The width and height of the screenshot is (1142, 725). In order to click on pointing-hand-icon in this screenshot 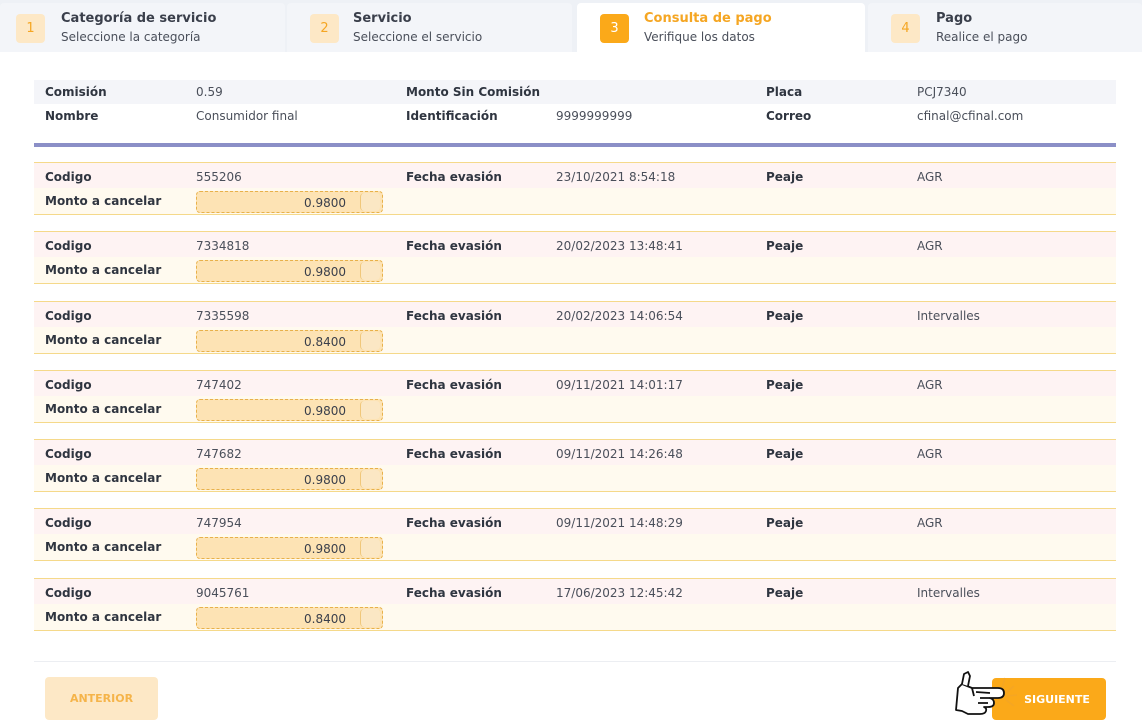, I will do `click(986, 693)`.